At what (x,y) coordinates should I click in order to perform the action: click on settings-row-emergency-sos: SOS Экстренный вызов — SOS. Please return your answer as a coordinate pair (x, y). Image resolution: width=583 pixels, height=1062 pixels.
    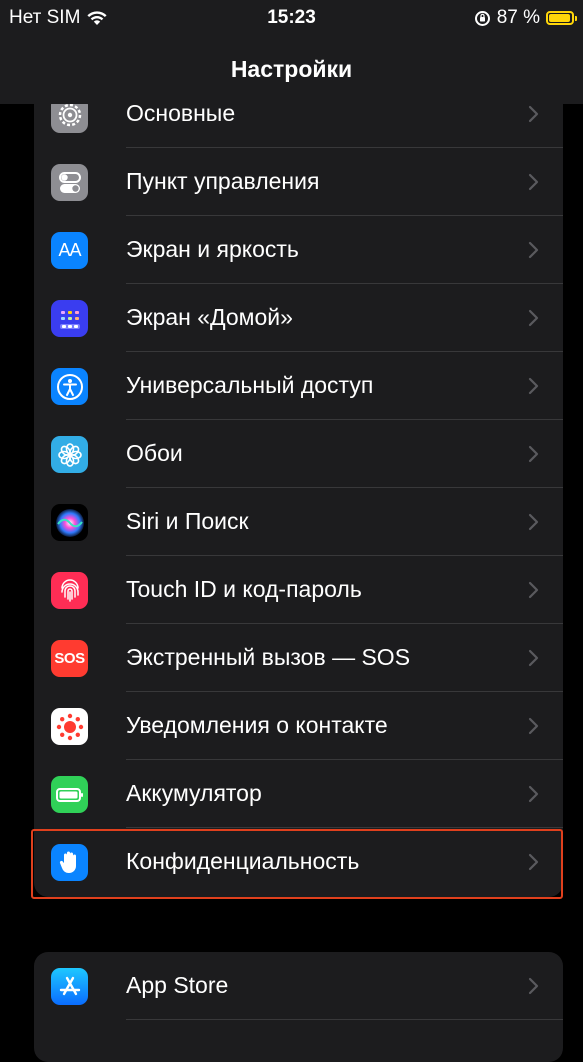
    Looking at the image, I should click on (298, 658).